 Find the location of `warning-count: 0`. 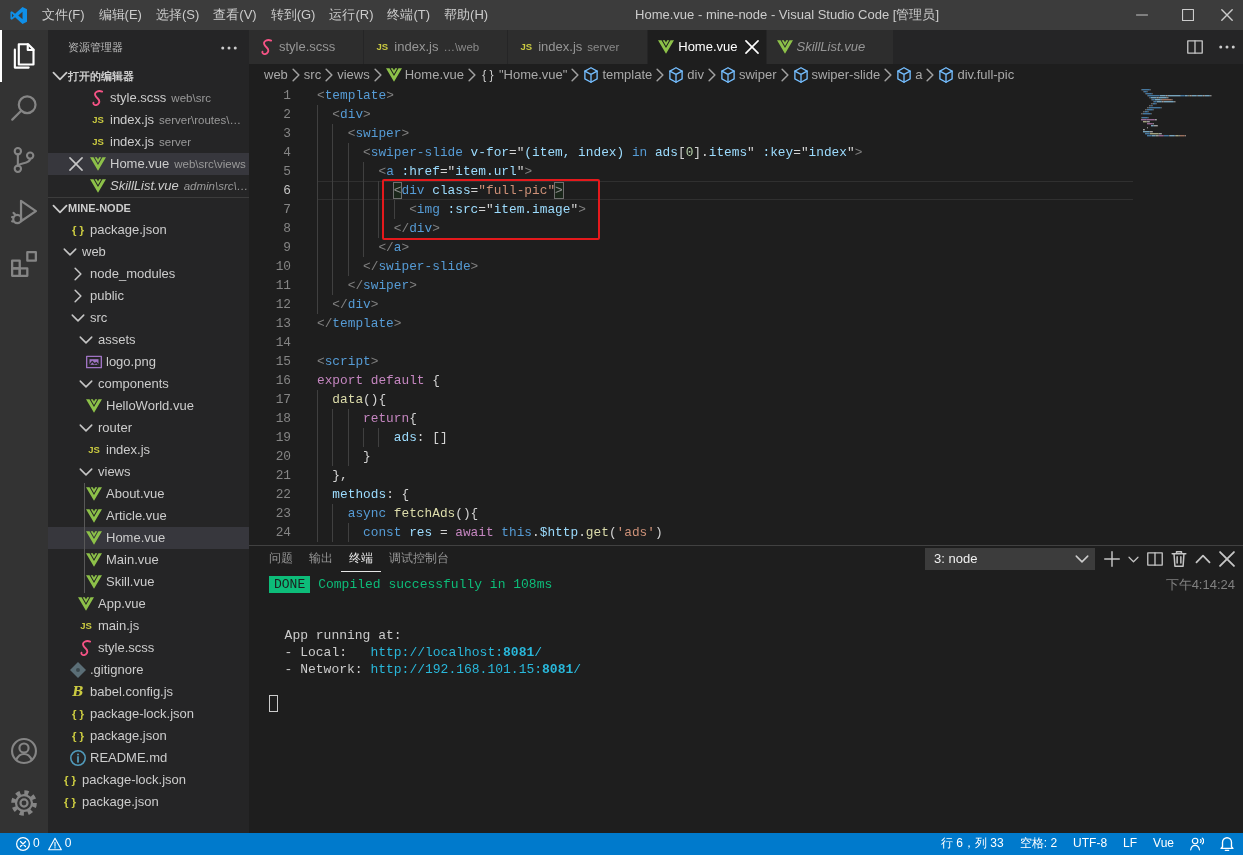

warning-count: 0 is located at coordinates (68, 844).